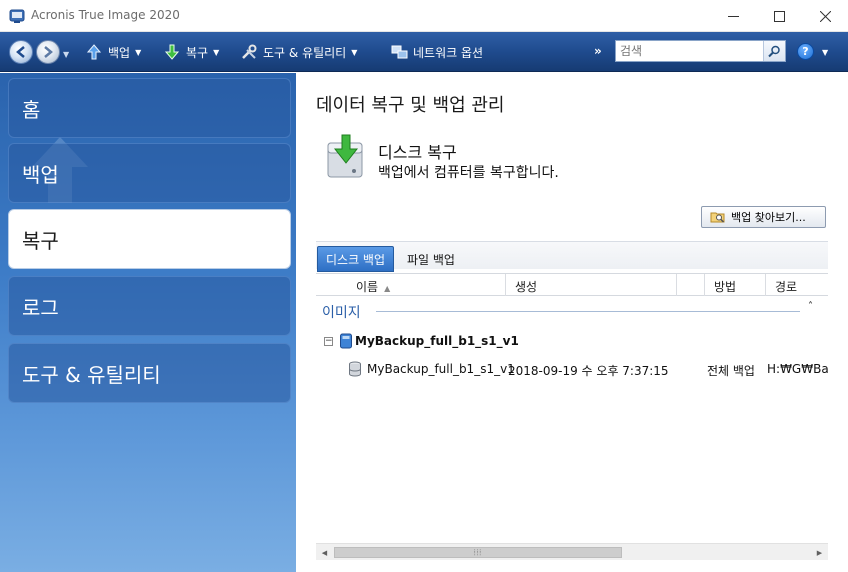  I want to click on toolbar-tools-menu: 도구 & 유틸리티 ▼, so click(298, 52).